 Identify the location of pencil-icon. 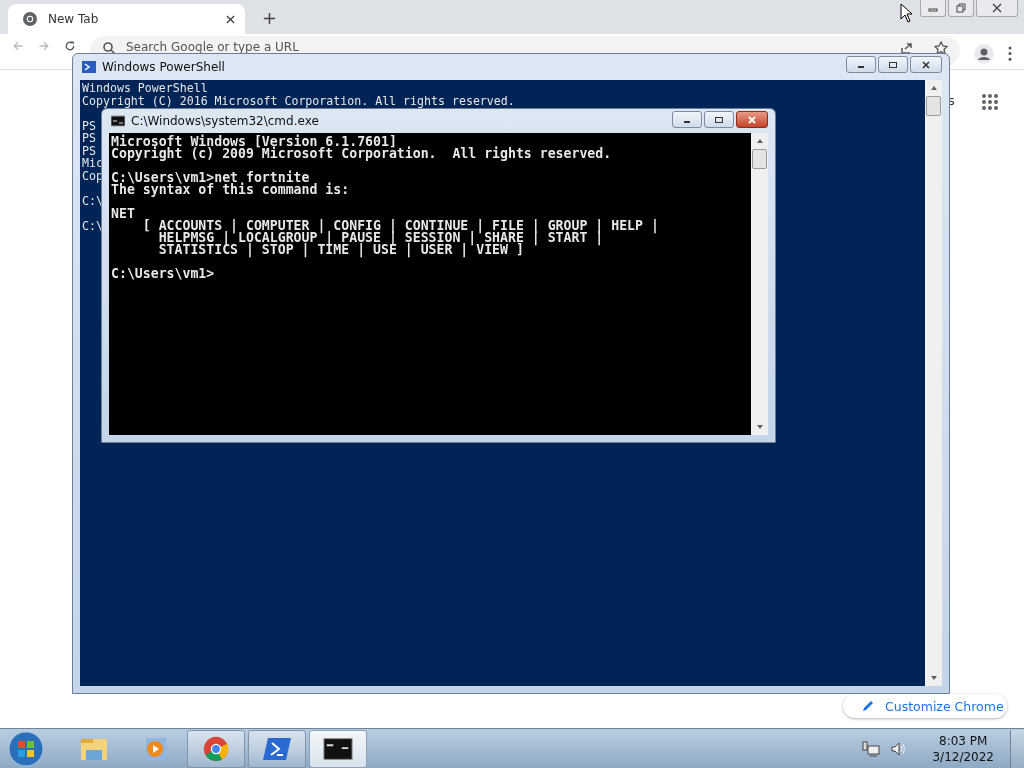
(868, 706).